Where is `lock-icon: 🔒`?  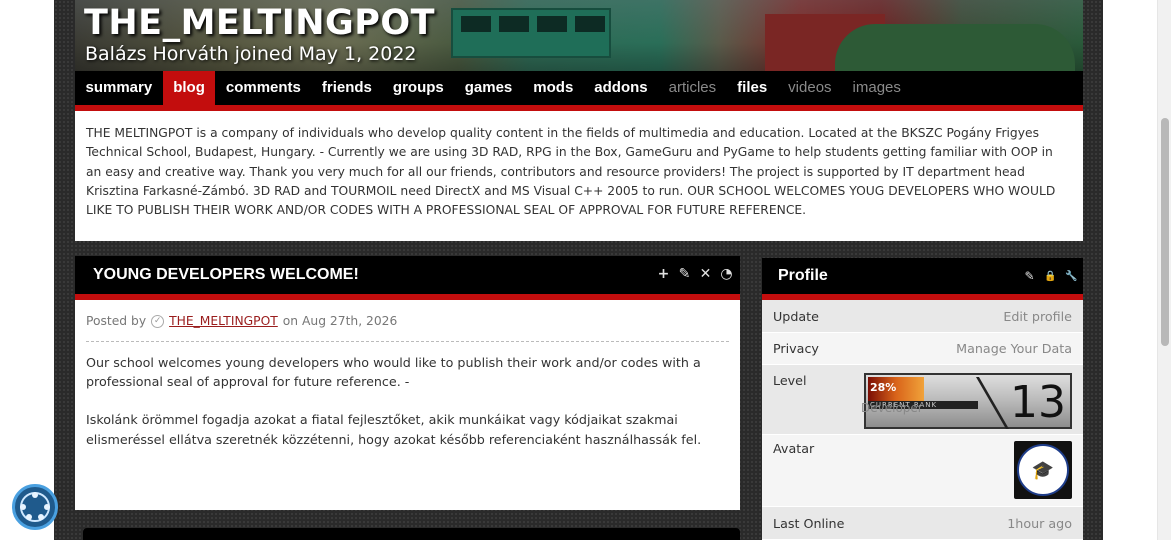
lock-icon: 🔒 is located at coordinates (1050, 276).